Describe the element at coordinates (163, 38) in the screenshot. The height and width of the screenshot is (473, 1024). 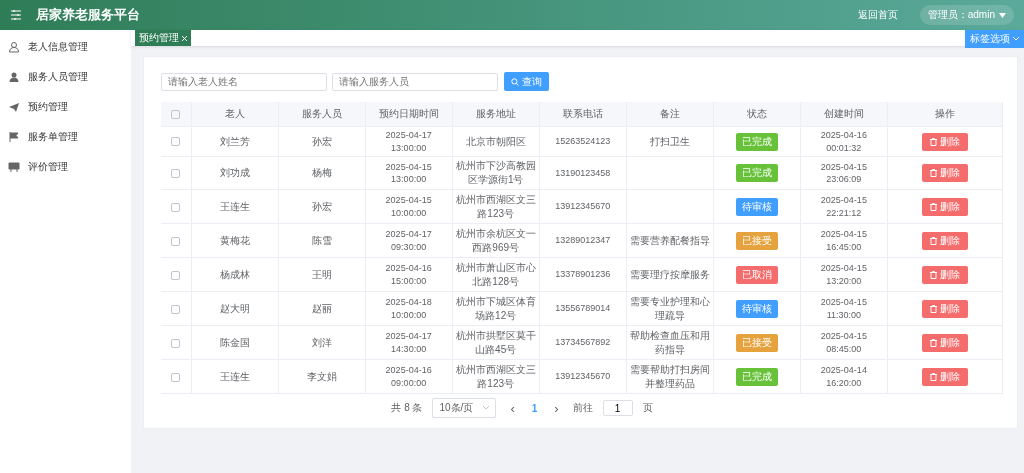
I see `page-tag: 预约管理` at that location.